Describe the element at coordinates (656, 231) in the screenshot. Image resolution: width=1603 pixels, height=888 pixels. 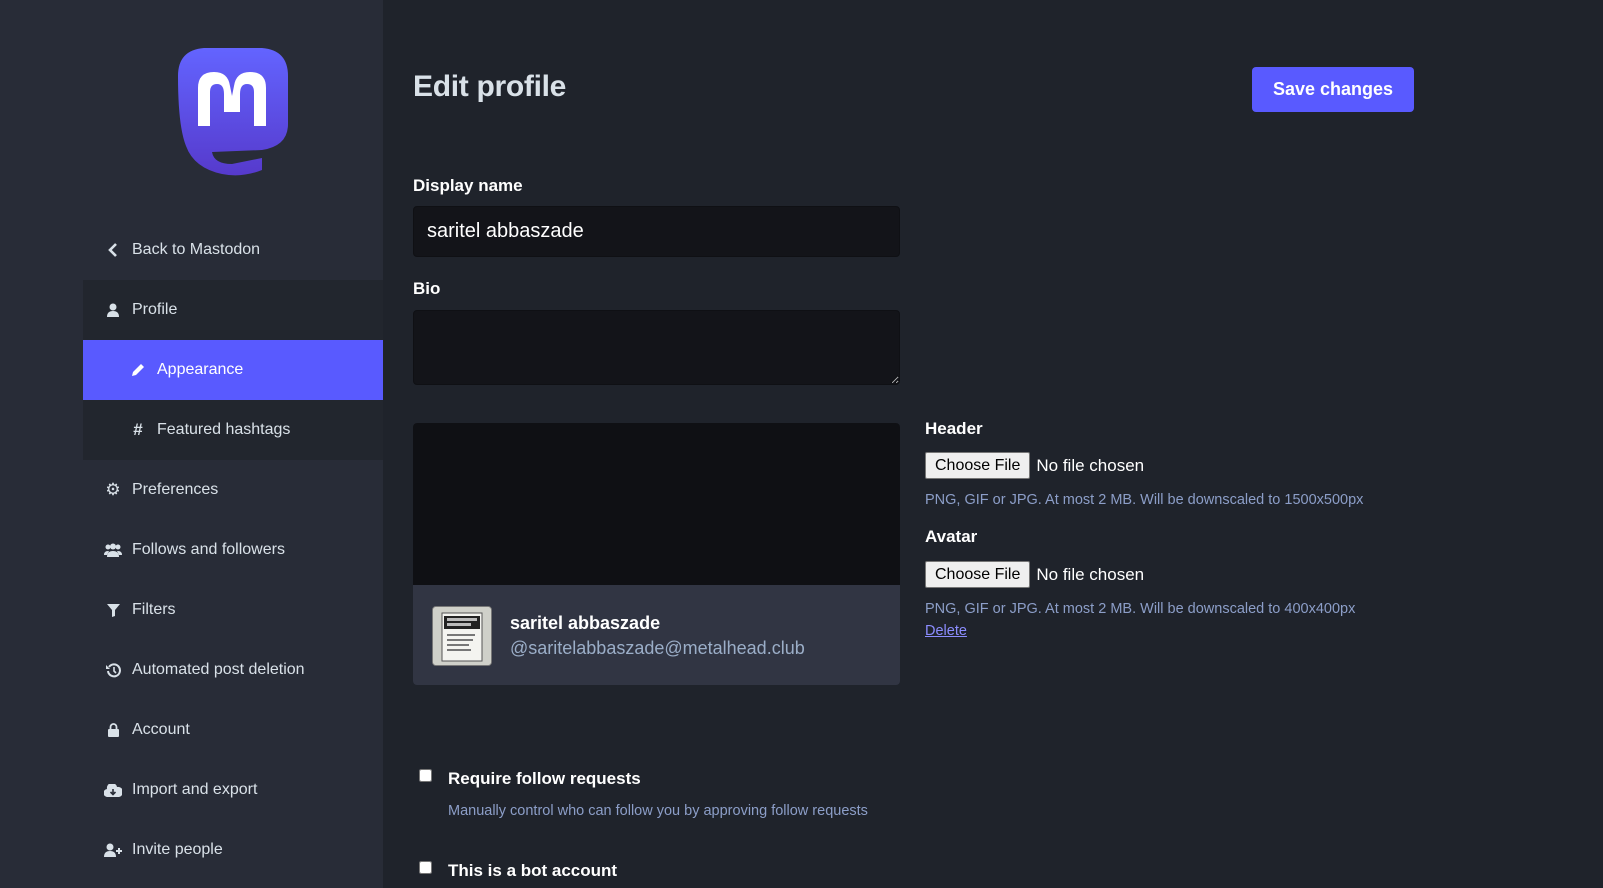
I see `display-name-input` at that location.